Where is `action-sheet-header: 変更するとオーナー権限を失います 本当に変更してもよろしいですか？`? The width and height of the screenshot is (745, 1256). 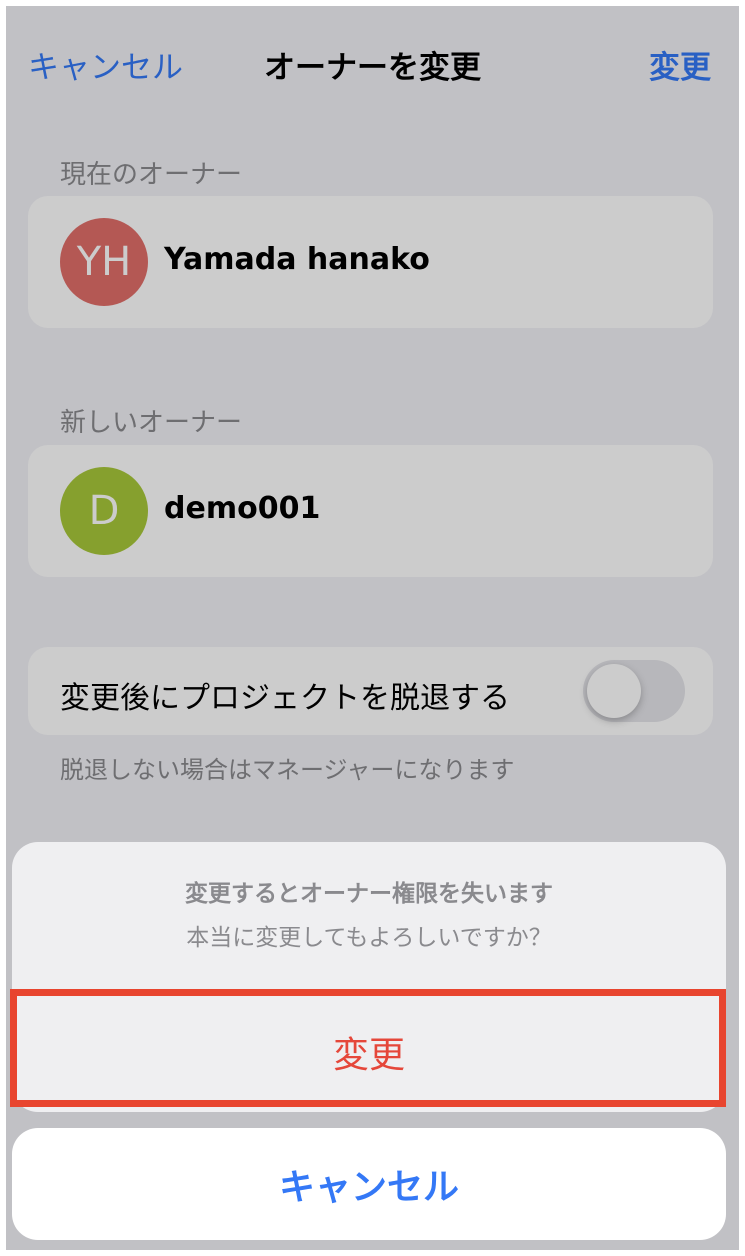
action-sheet-header: 変更するとオーナー権限を失います 本当に変更してもよろしいですか？ is located at coordinates (369, 916).